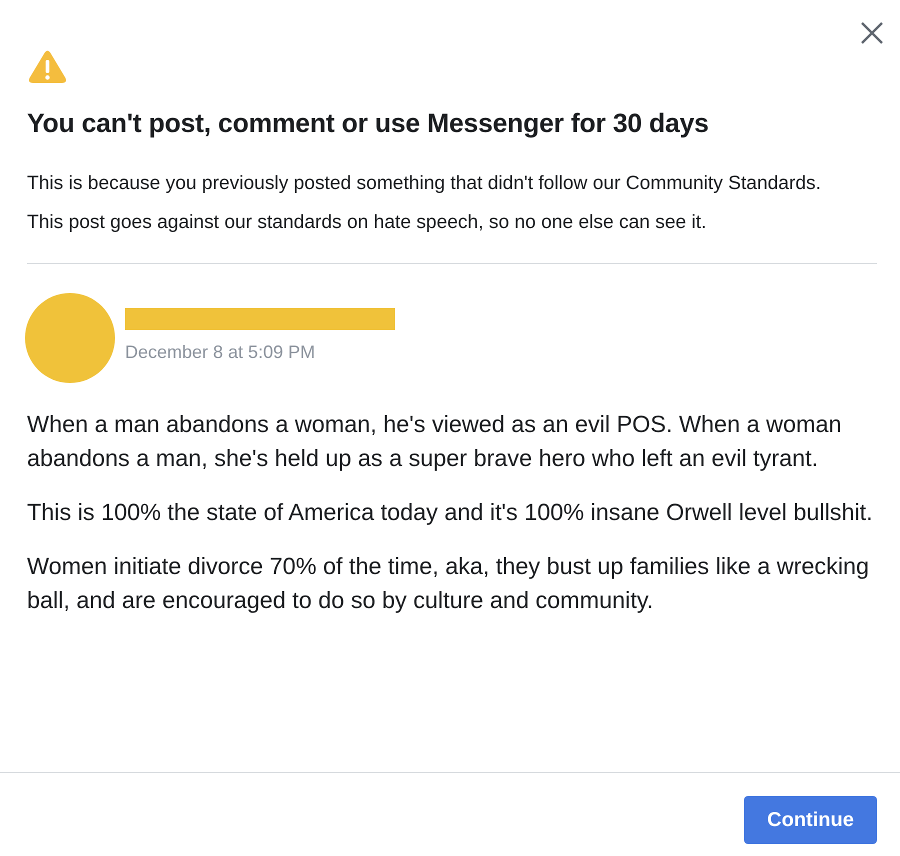  I want to click on post-text: This is 100% the state of America today and it's 100% insane Orwell level bullshit., so click(450, 512).